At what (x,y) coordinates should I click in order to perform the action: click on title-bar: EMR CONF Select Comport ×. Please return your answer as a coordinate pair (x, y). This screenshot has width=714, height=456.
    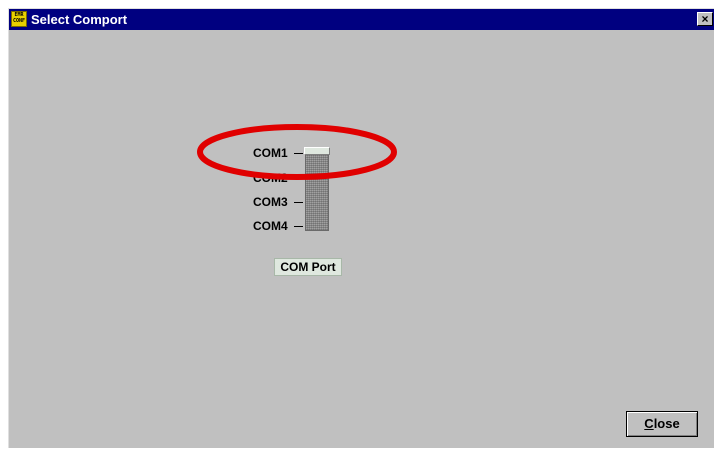
    Looking at the image, I should click on (361, 19).